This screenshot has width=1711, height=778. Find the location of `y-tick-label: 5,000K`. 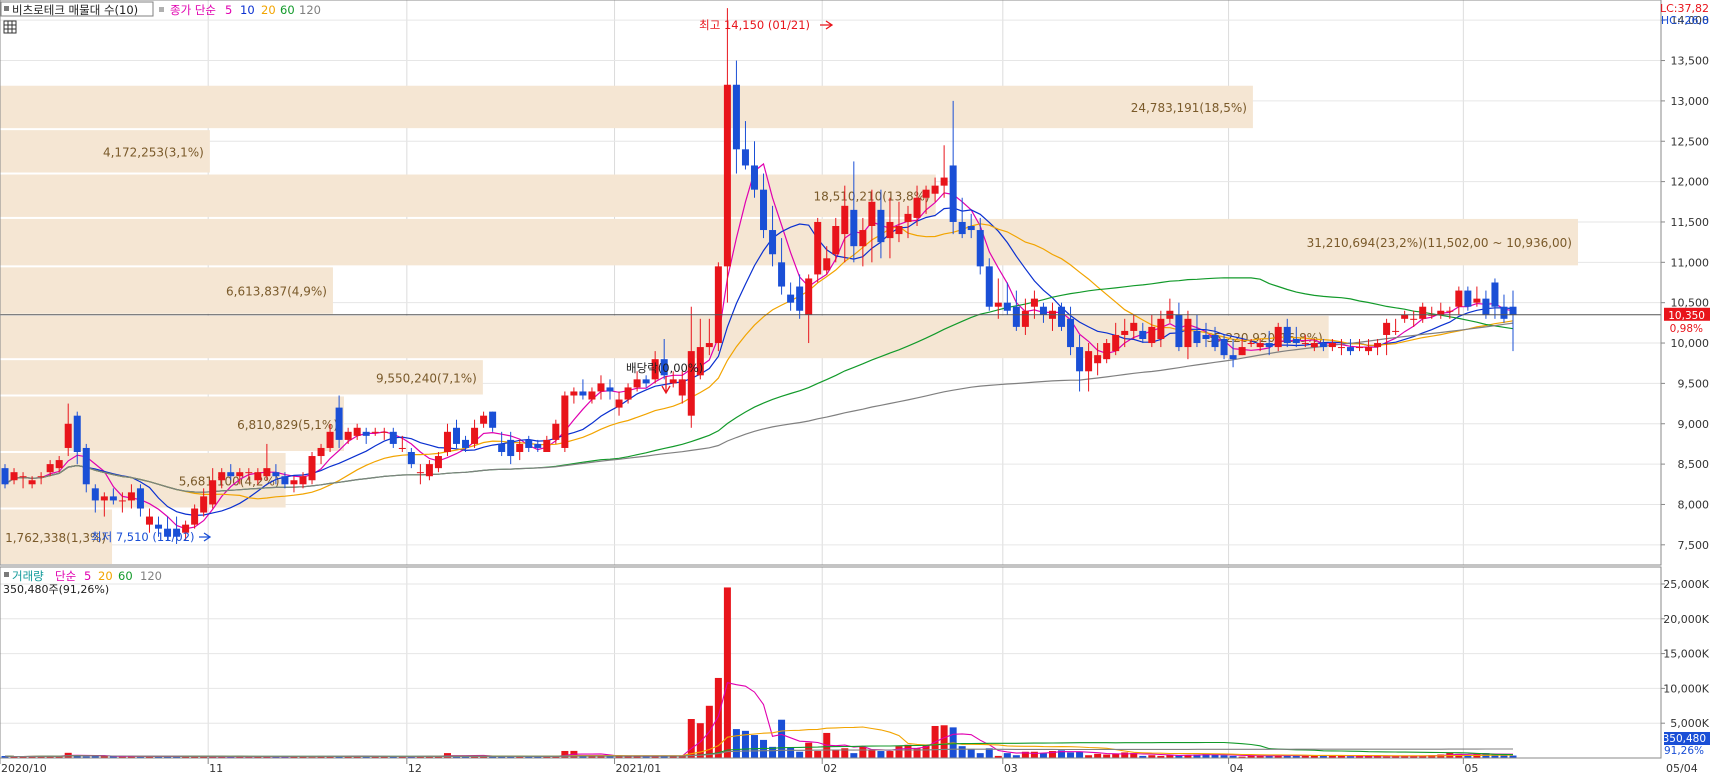

y-tick-label: 5,000K is located at coordinates (1689, 723).